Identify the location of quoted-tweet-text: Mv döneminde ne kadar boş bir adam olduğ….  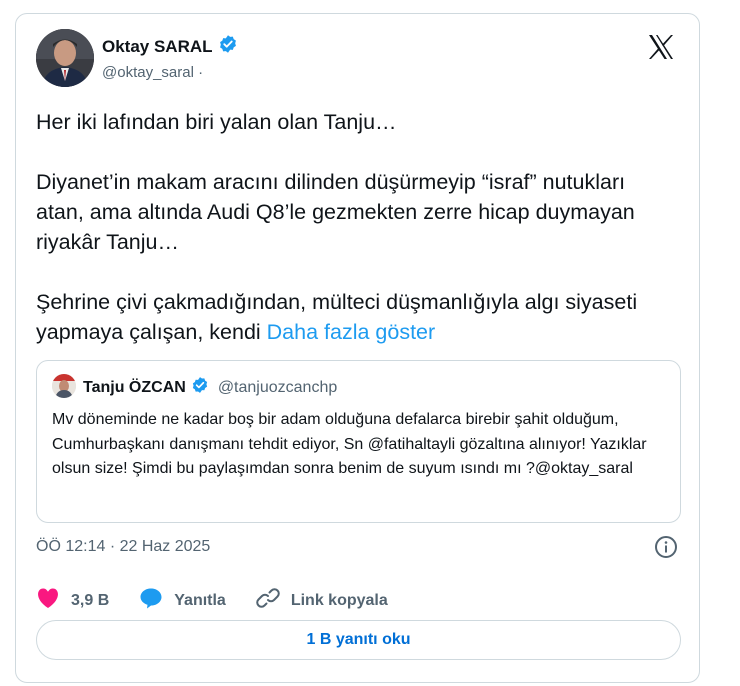
(349, 444).